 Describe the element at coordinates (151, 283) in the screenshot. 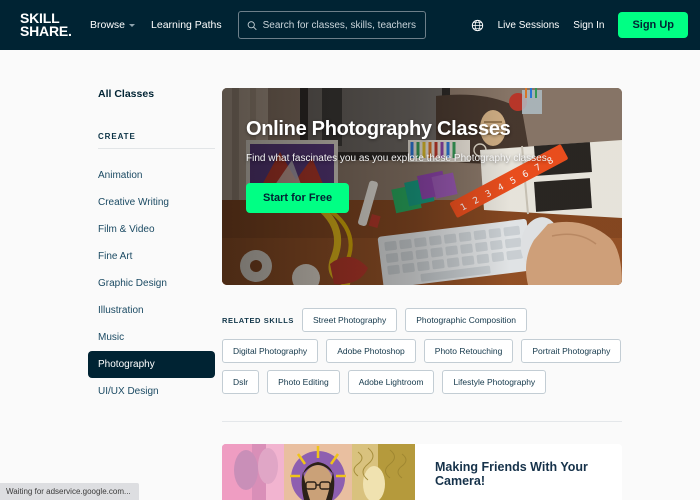

I see `sidebar-item-graphic-design: Graphic Design` at that location.